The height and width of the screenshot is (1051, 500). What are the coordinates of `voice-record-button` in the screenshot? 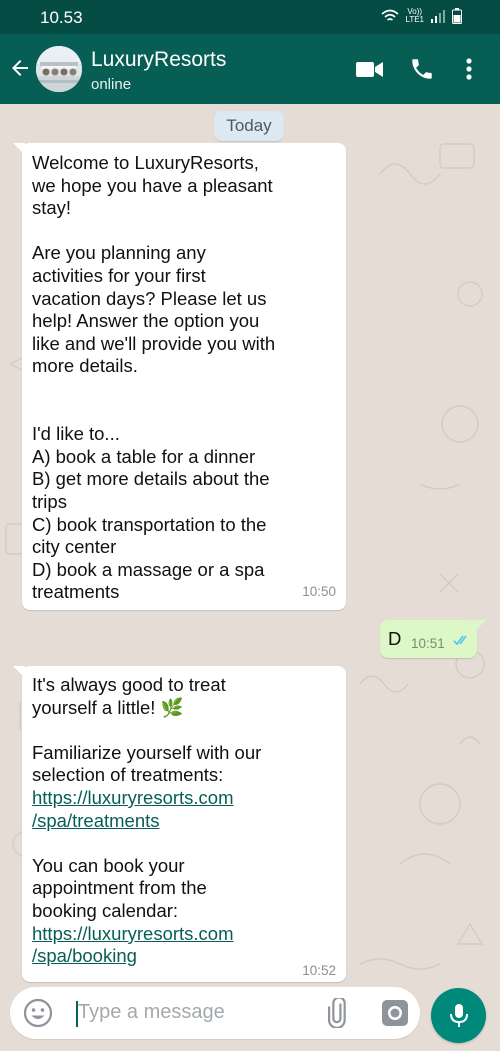 It's located at (458, 1015).